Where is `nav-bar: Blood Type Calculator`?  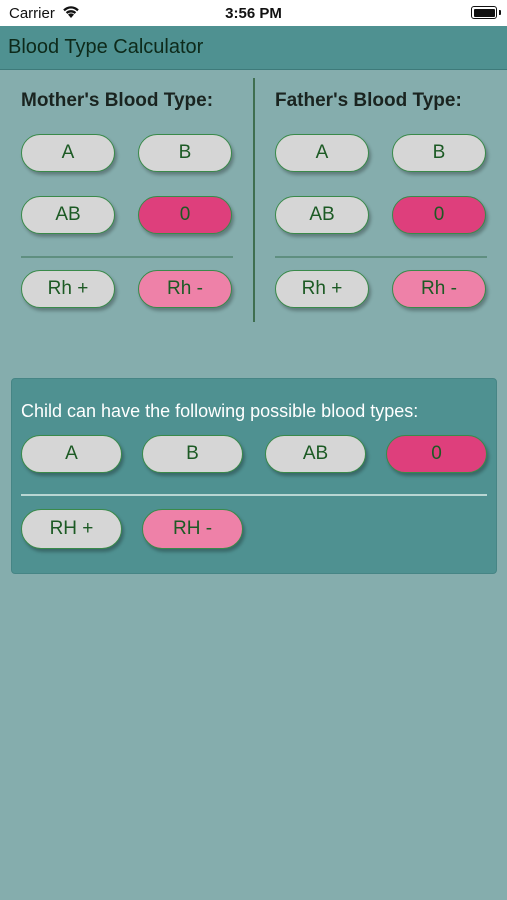
nav-bar: Blood Type Calculator is located at coordinates (253, 48).